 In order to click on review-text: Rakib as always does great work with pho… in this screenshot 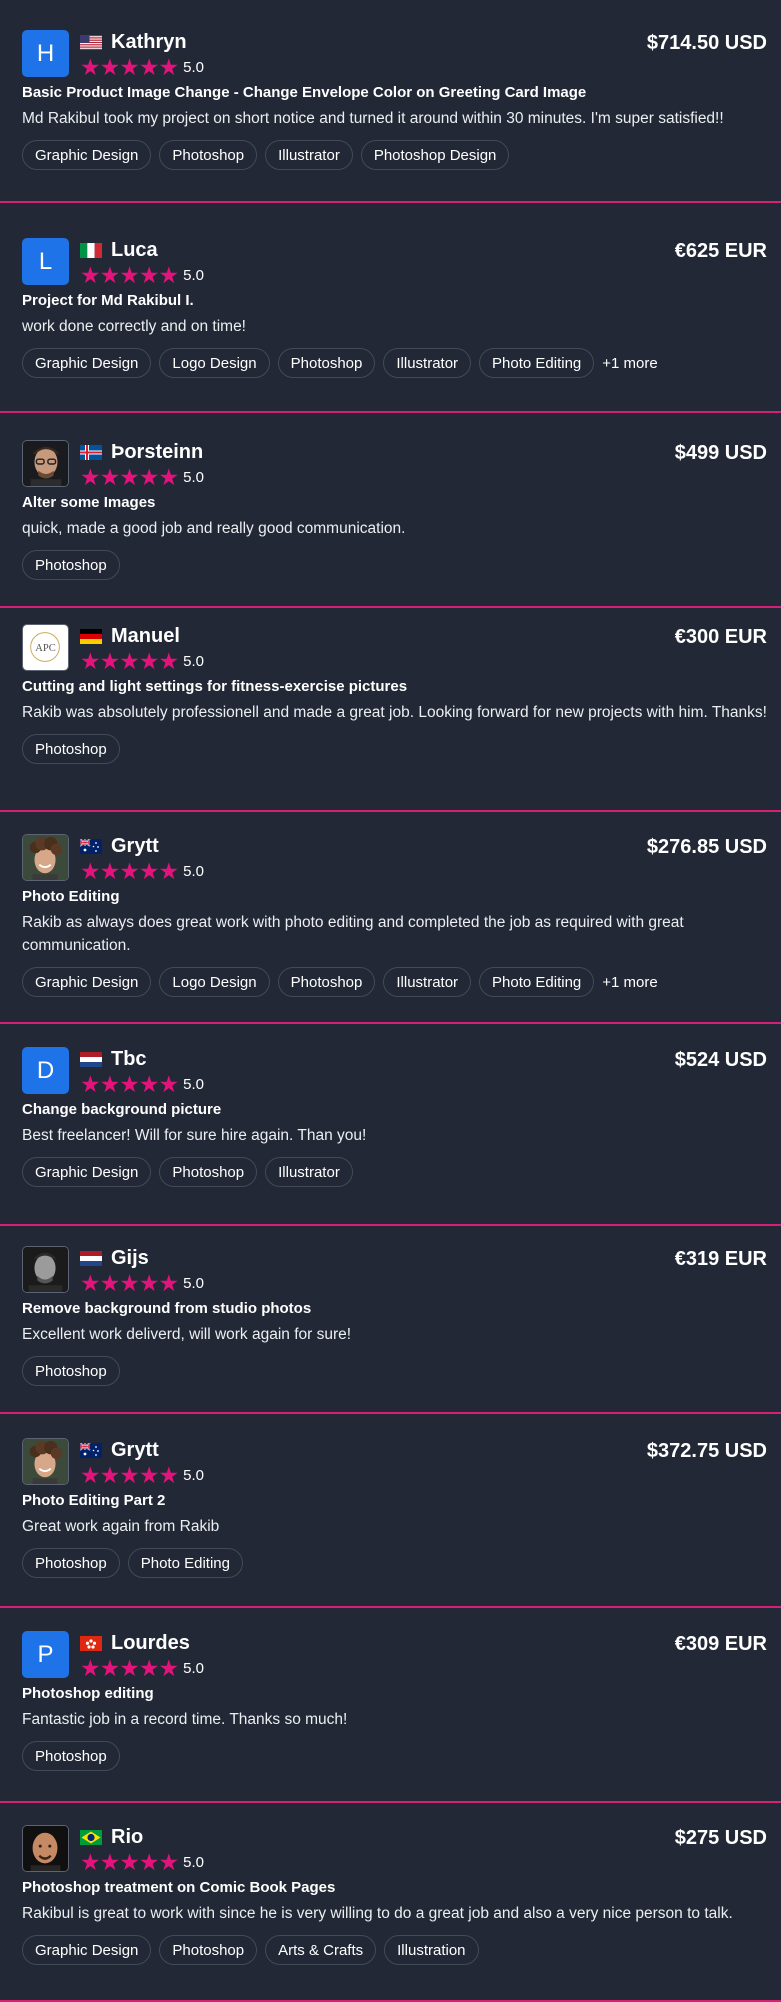, I will do `click(353, 934)`.